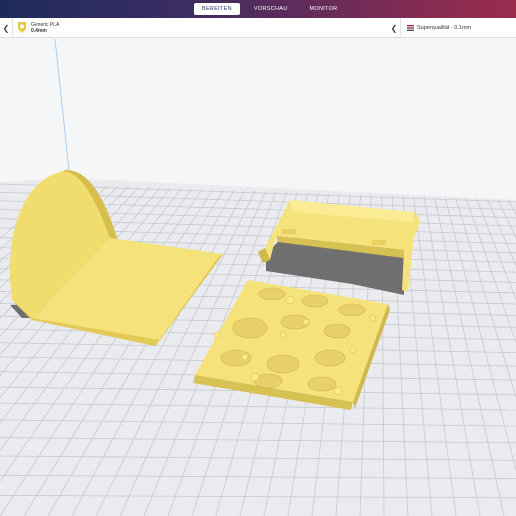 This screenshot has width=516, height=516. What do you see at coordinates (217, 9) in the screenshot?
I see `tab-prepare: BEREITEN` at bounding box center [217, 9].